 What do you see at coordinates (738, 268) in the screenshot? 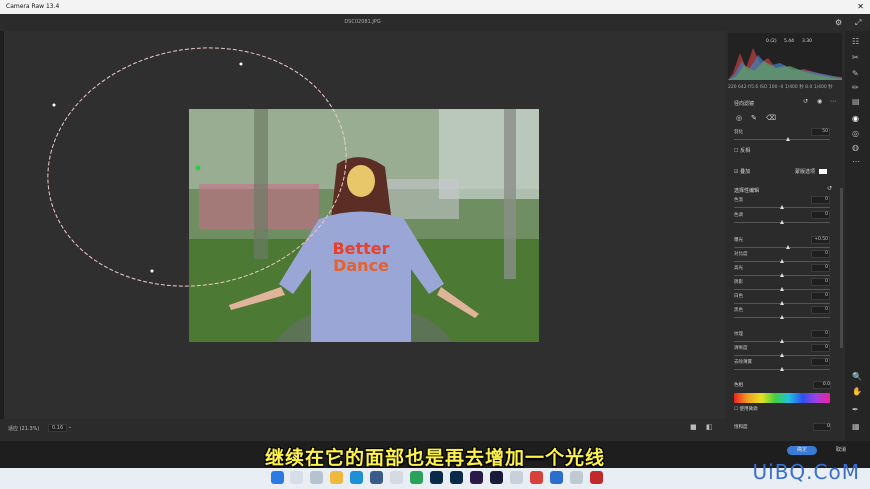
I see `slider-label: 高光` at bounding box center [738, 268].